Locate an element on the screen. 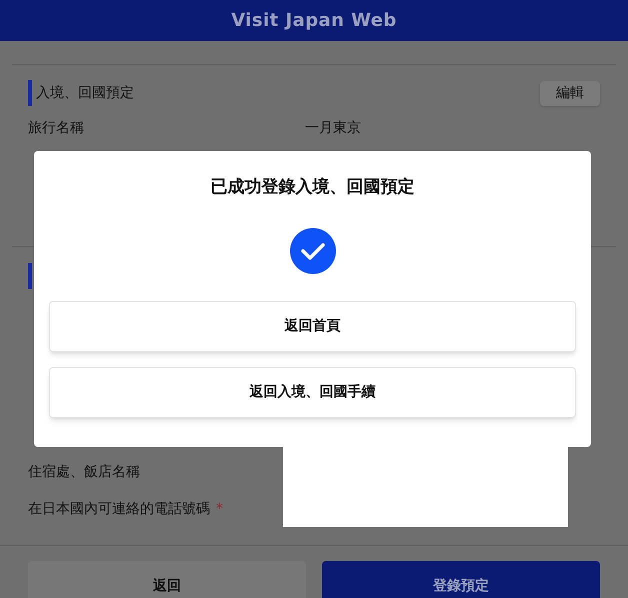 The height and width of the screenshot is (598, 628). check-circle-icon is located at coordinates (313, 251).